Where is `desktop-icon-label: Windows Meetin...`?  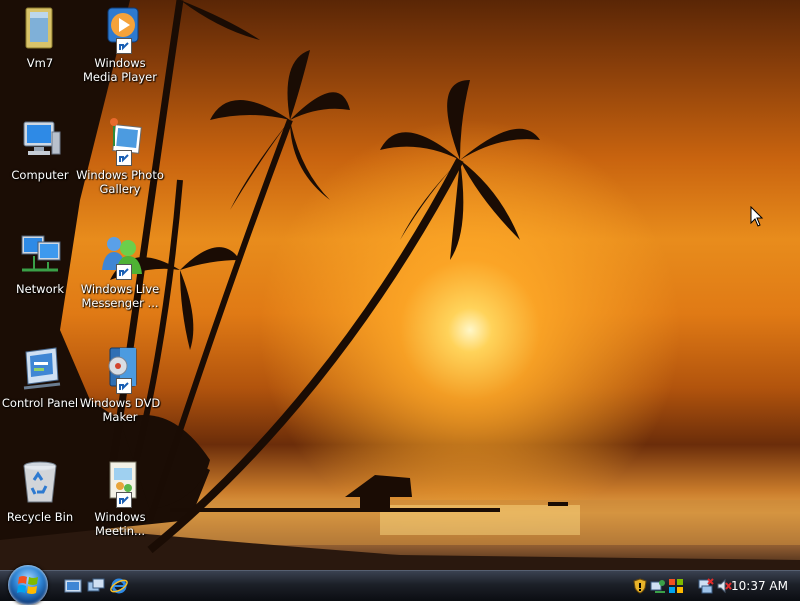 desktop-icon-label: Windows Meetin... is located at coordinates (120, 524).